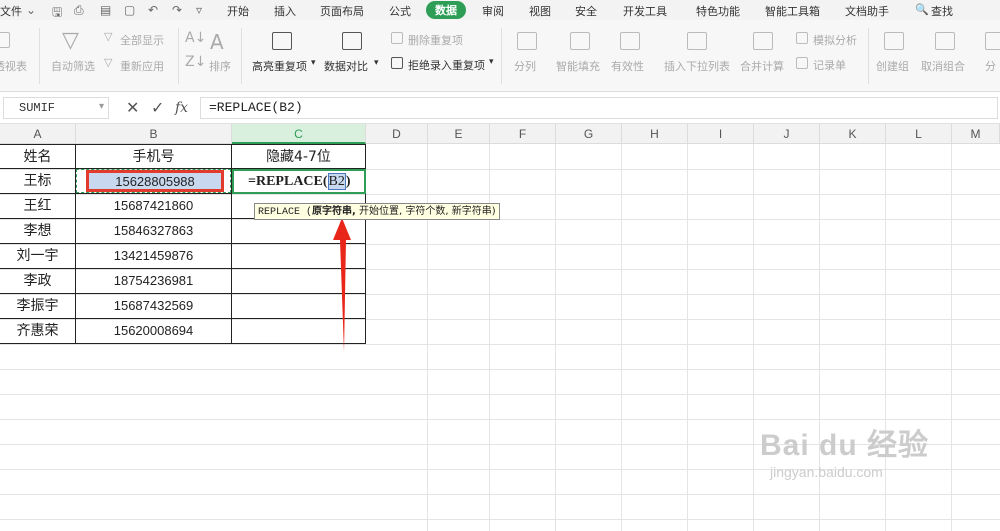 This screenshot has height=531, width=1000. I want to click on highlight-duplicates-label: 高亮重复项, so click(279, 66).